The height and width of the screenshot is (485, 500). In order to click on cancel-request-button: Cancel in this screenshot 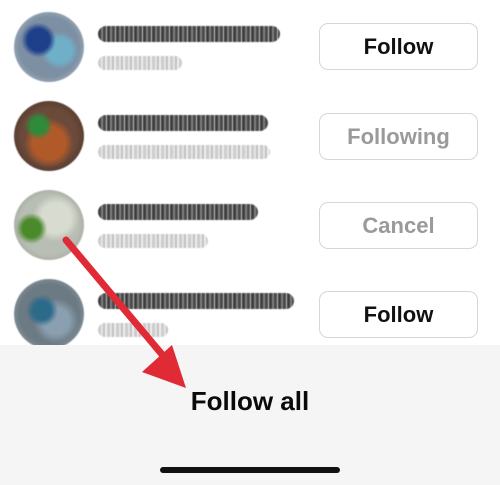, I will do `click(398, 225)`.